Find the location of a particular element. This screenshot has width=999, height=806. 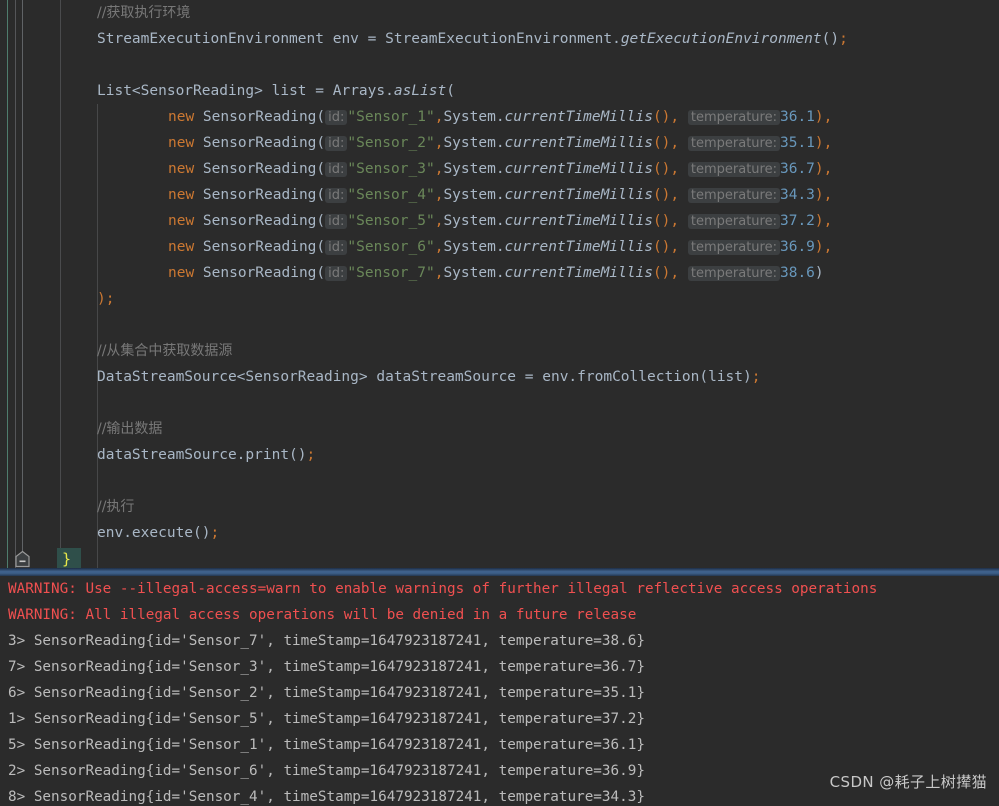

type-token: StreamExecutionEnvironment is located at coordinates (210, 39).